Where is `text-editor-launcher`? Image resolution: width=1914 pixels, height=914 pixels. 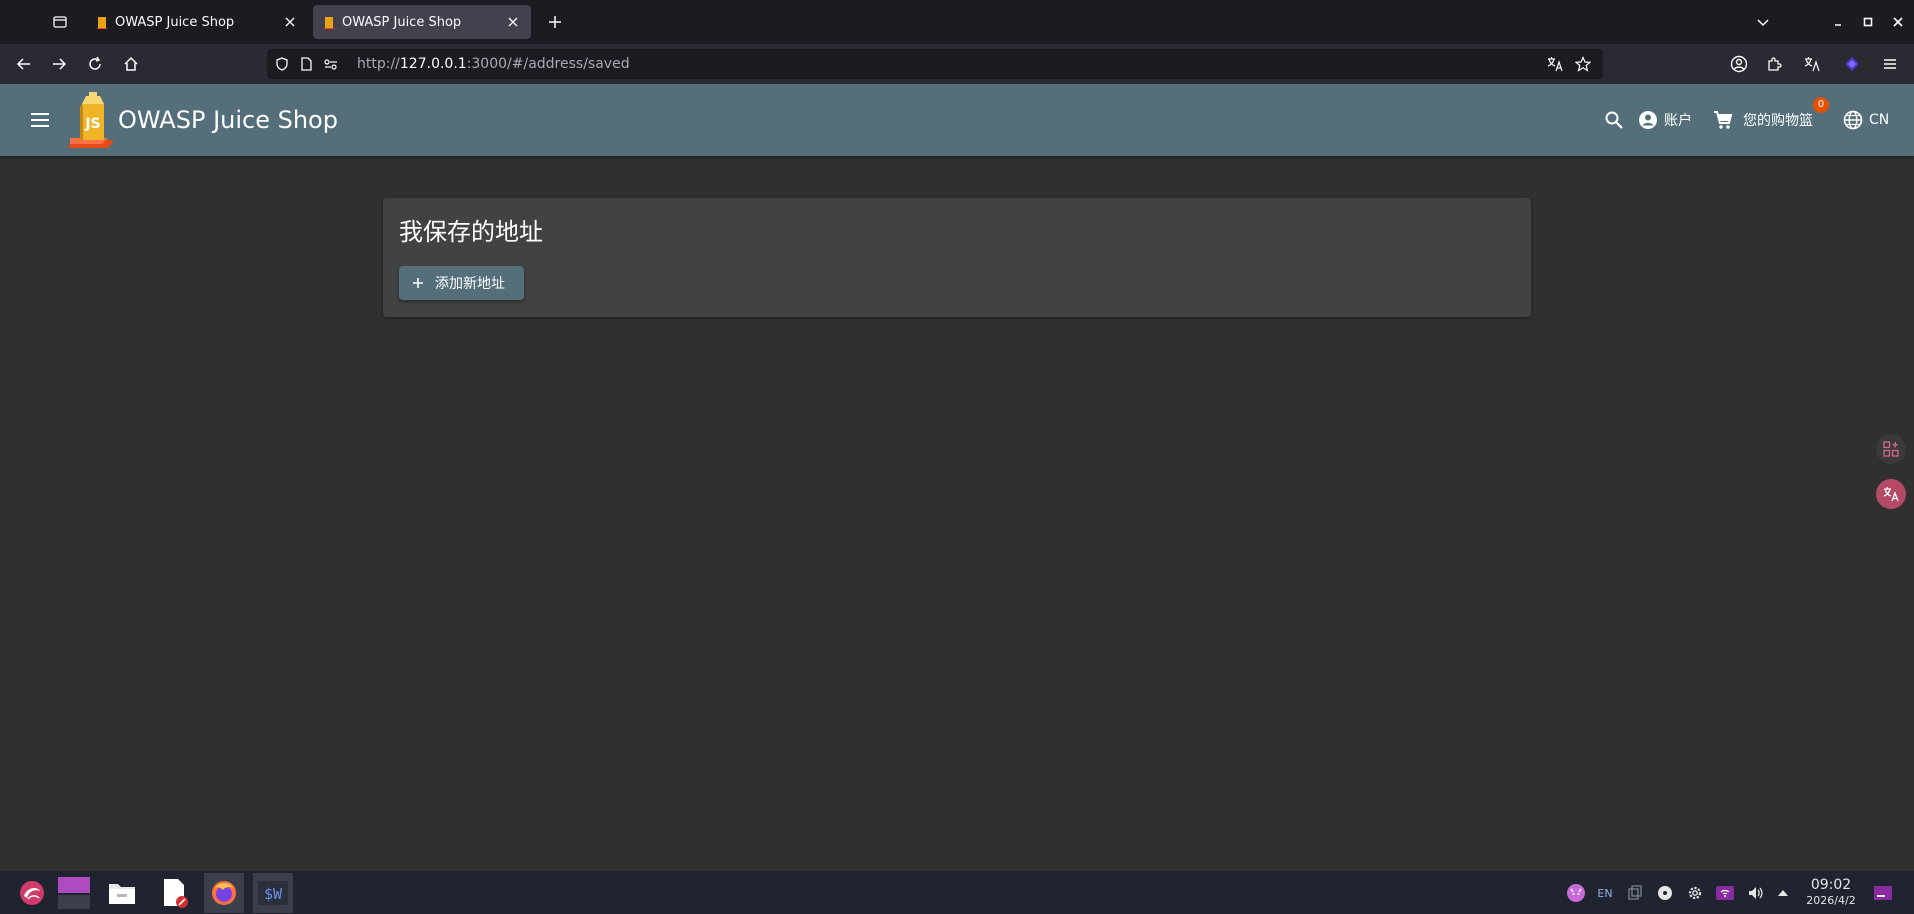 text-editor-launcher is located at coordinates (175, 893).